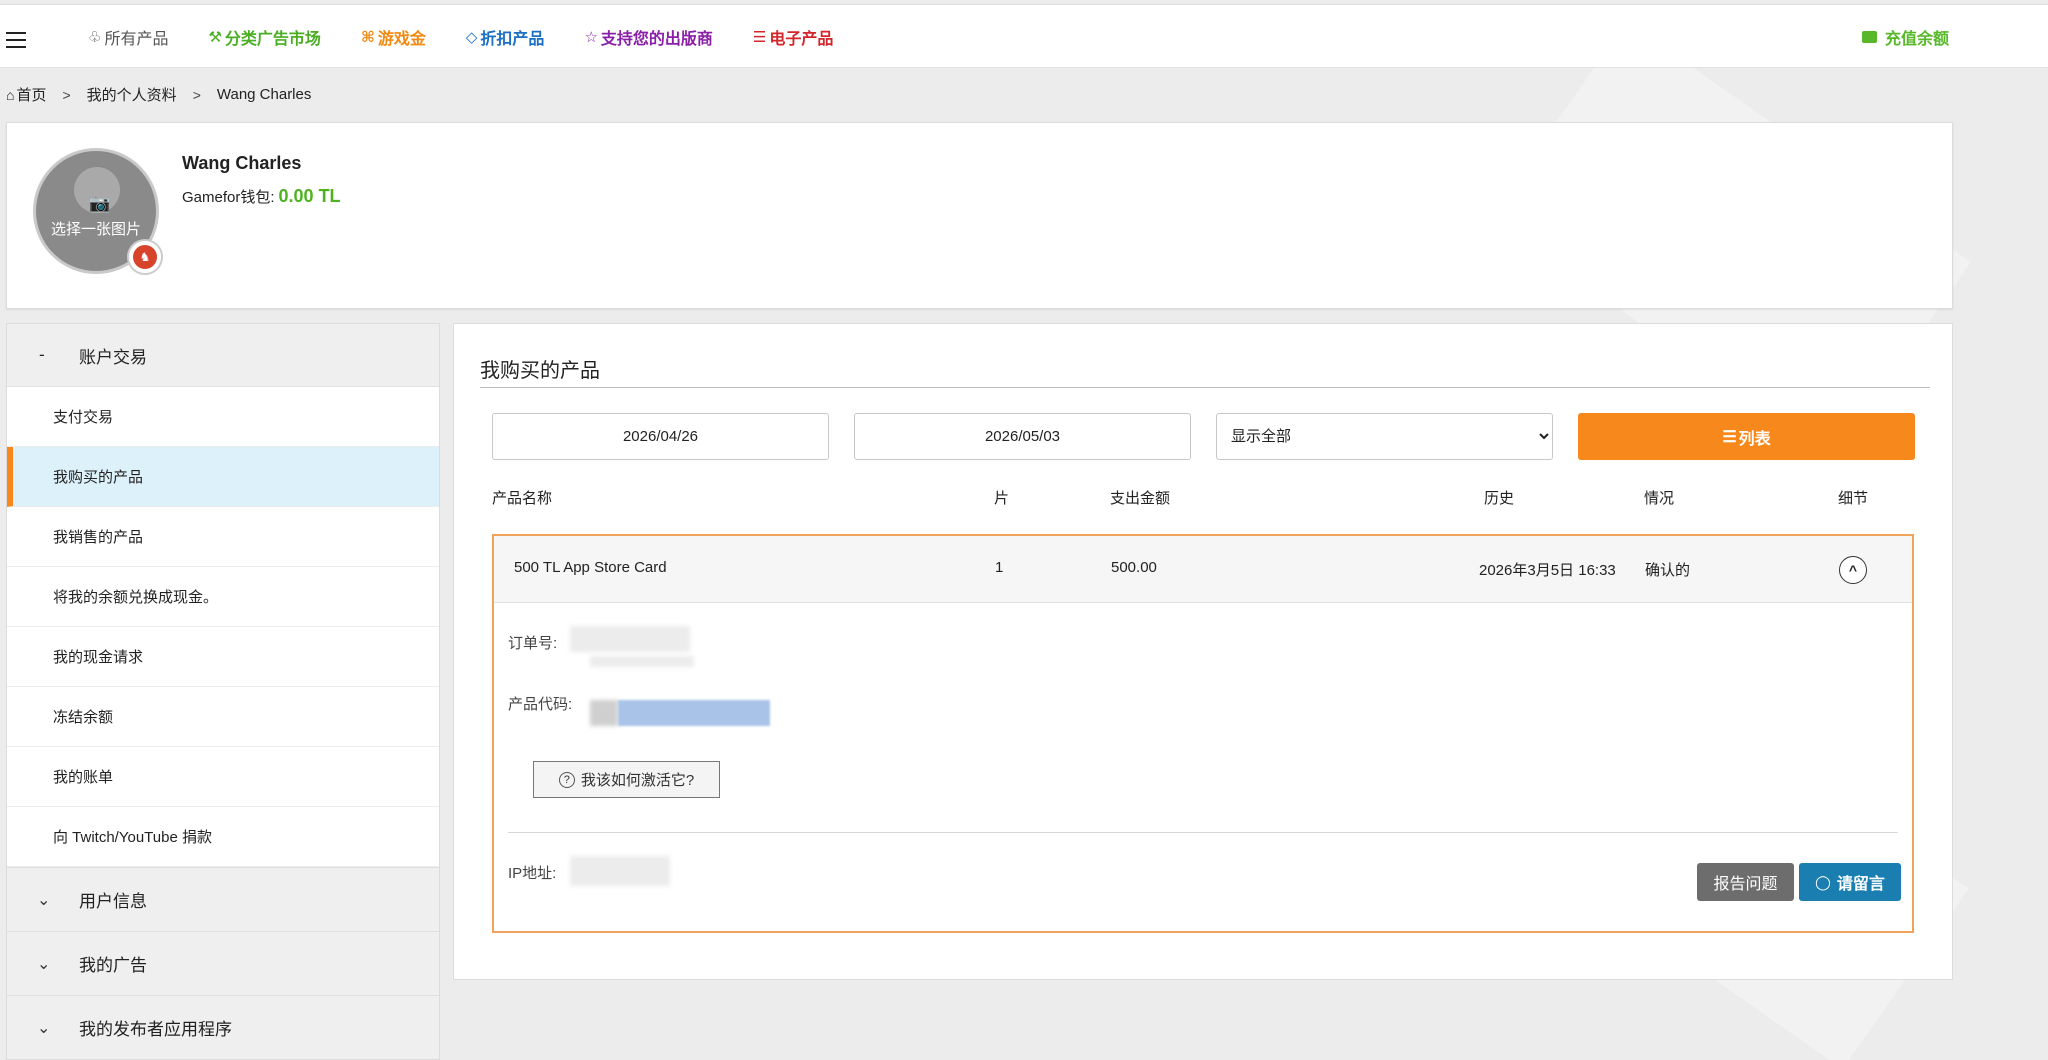  Describe the element at coordinates (223, 537) in the screenshot. I see `sidebar-item-2: 我销售的产品` at that location.